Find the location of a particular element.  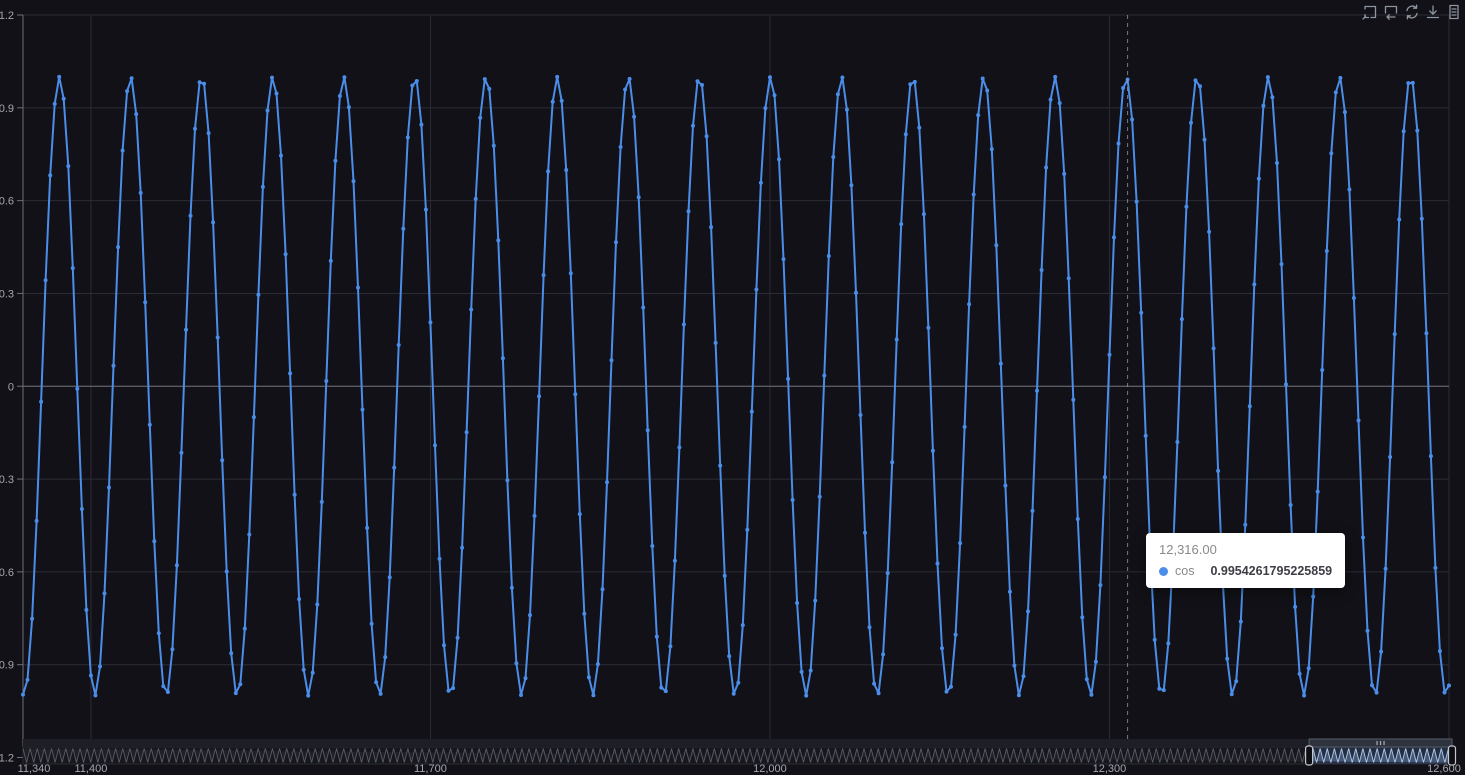

datazoom-move-bar is located at coordinates (737, 743).